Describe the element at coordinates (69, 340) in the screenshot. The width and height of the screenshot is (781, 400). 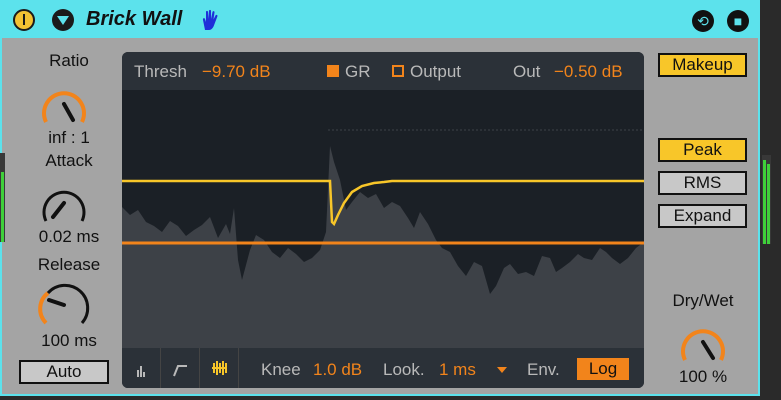
I see `release-value: 100 ms` at that location.